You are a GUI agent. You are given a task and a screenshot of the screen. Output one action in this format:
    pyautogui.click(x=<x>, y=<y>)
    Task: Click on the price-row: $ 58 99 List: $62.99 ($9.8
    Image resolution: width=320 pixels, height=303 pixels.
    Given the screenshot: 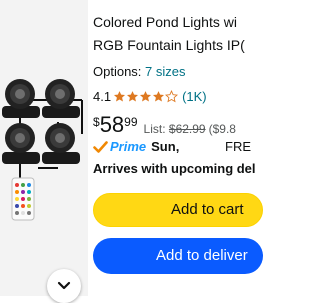 What is the action you would take?
    pyautogui.click(x=164, y=125)
    